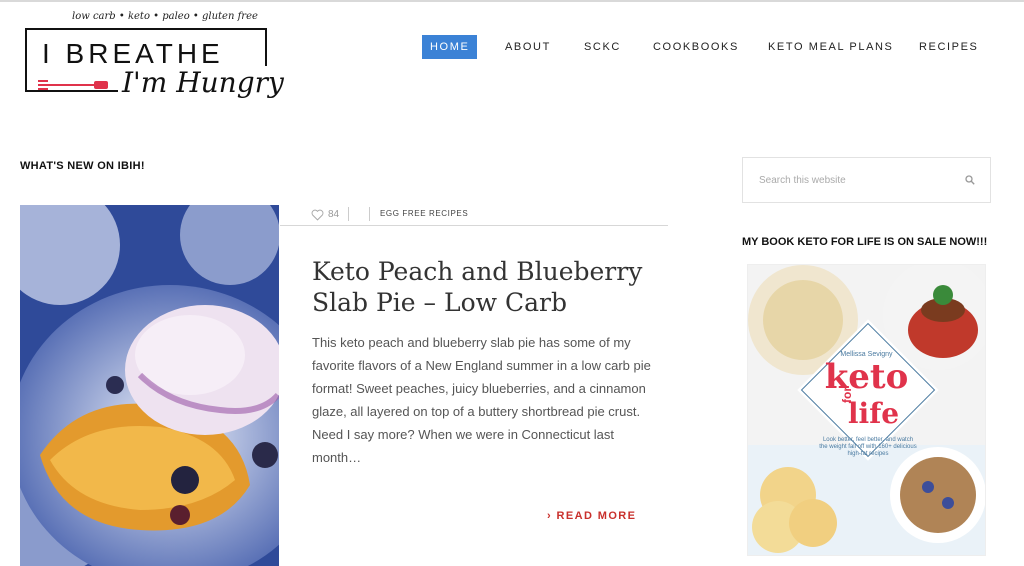 The width and height of the screenshot is (1024, 566). Describe the element at coordinates (82, 166) in the screenshot. I see `section-heading: WHAT'S NEW ON IBIH!` at that location.